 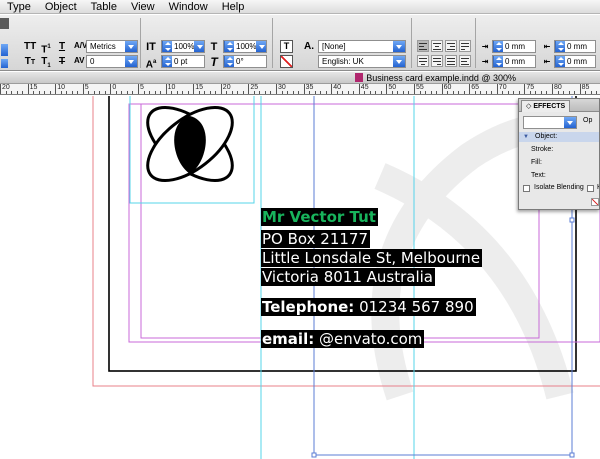 What do you see at coordinates (559, 163) in the screenshot?
I see `effects-row-fill: Fill:` at bounding box center [559, 163].